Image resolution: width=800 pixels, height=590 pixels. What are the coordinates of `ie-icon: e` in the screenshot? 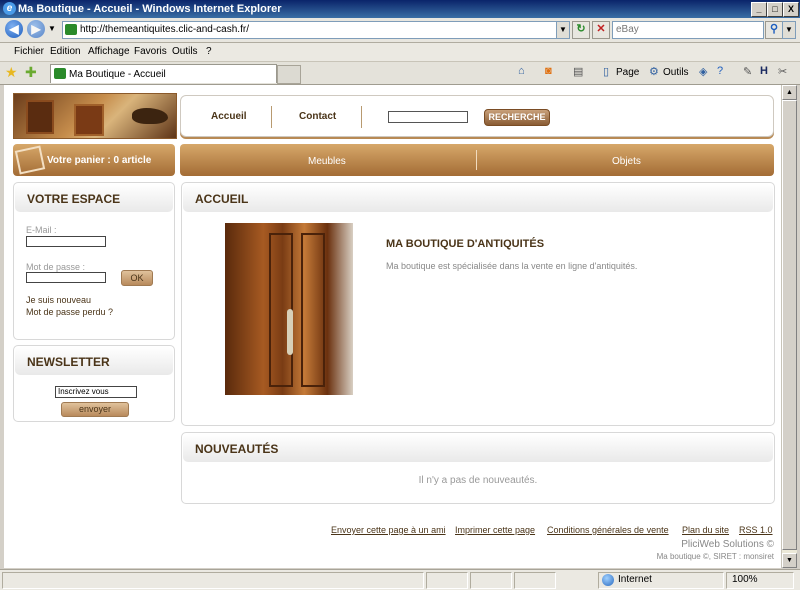 It's located at (9, 8).